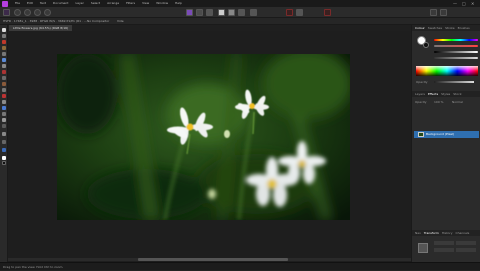 This screenshot has height=271, width=480. I want to click on history-icon, so click(327, 12).